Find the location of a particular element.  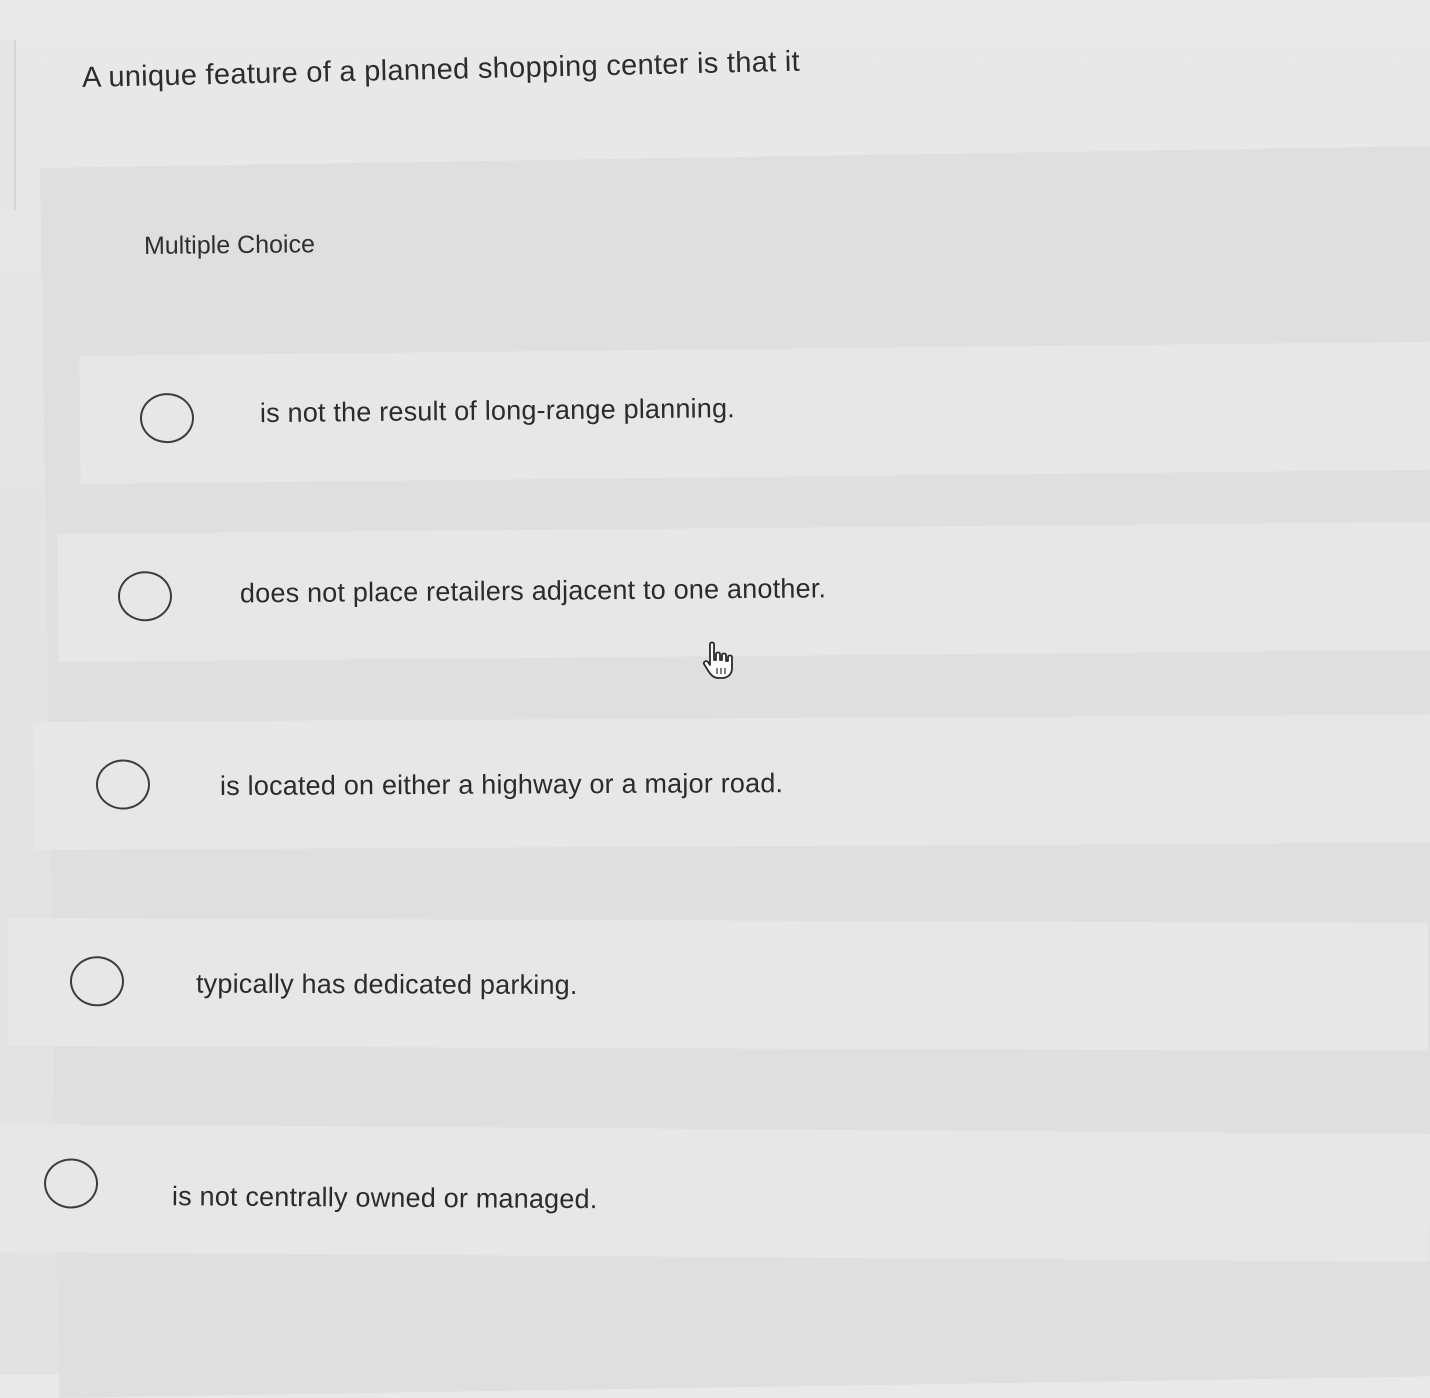

answer-option-label: is not centrally owned or managed. is located at coordinates (384, 1198).